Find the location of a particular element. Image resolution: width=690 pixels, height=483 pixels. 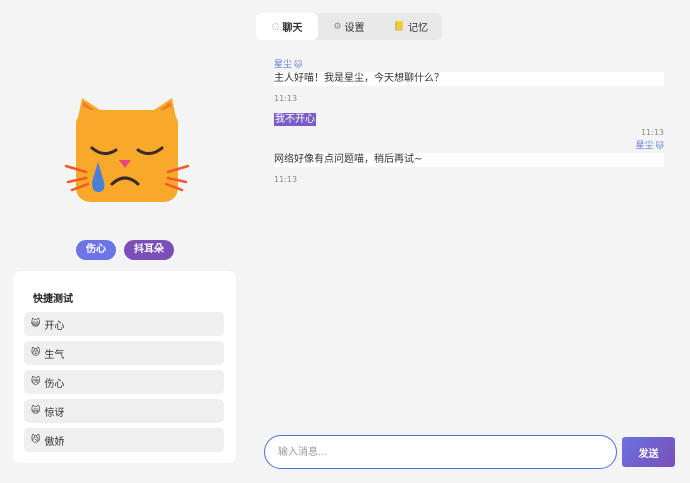

message-text: 网络好像有点问题喵，稍后再试~ is located at coordinates (469, 160).